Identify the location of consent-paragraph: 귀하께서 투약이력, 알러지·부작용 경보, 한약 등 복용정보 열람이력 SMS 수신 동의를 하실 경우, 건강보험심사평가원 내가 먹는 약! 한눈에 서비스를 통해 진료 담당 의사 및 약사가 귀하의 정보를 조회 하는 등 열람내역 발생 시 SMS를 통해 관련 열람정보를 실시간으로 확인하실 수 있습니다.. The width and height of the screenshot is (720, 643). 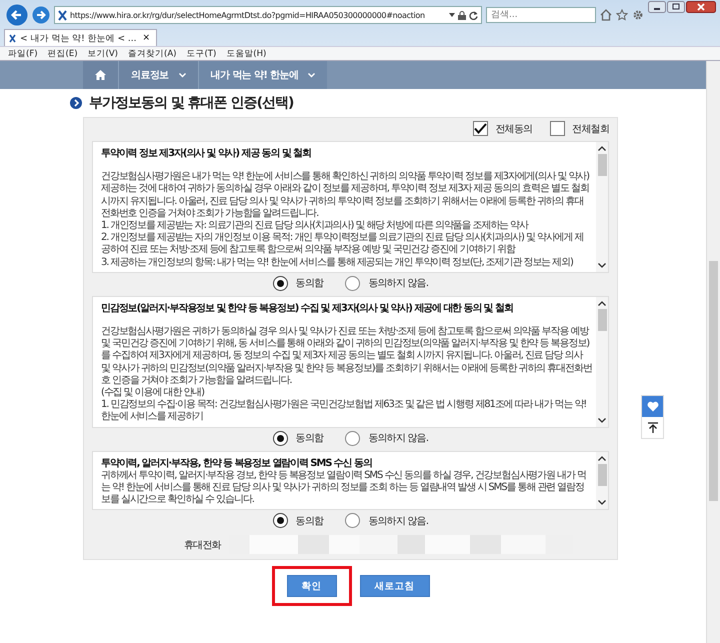
(344, 488).